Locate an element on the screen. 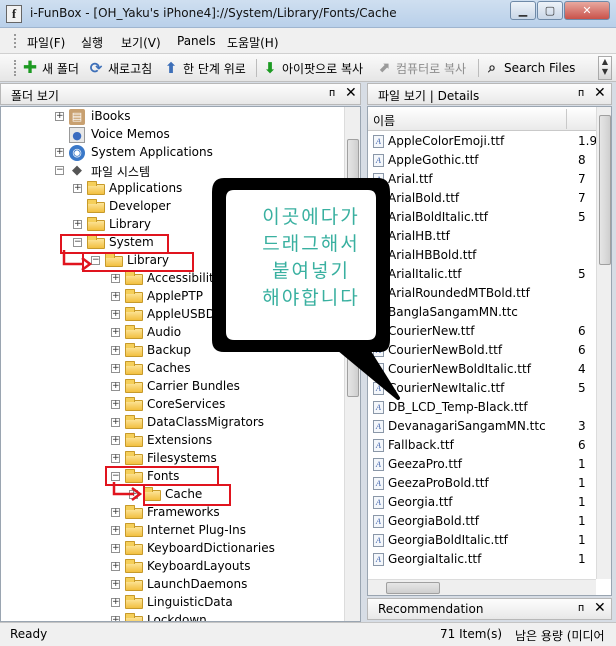 The width and height of the screenshot is (616, 646). file-row: A Georgia.ttf 1 is located at coordinates (482, 502).